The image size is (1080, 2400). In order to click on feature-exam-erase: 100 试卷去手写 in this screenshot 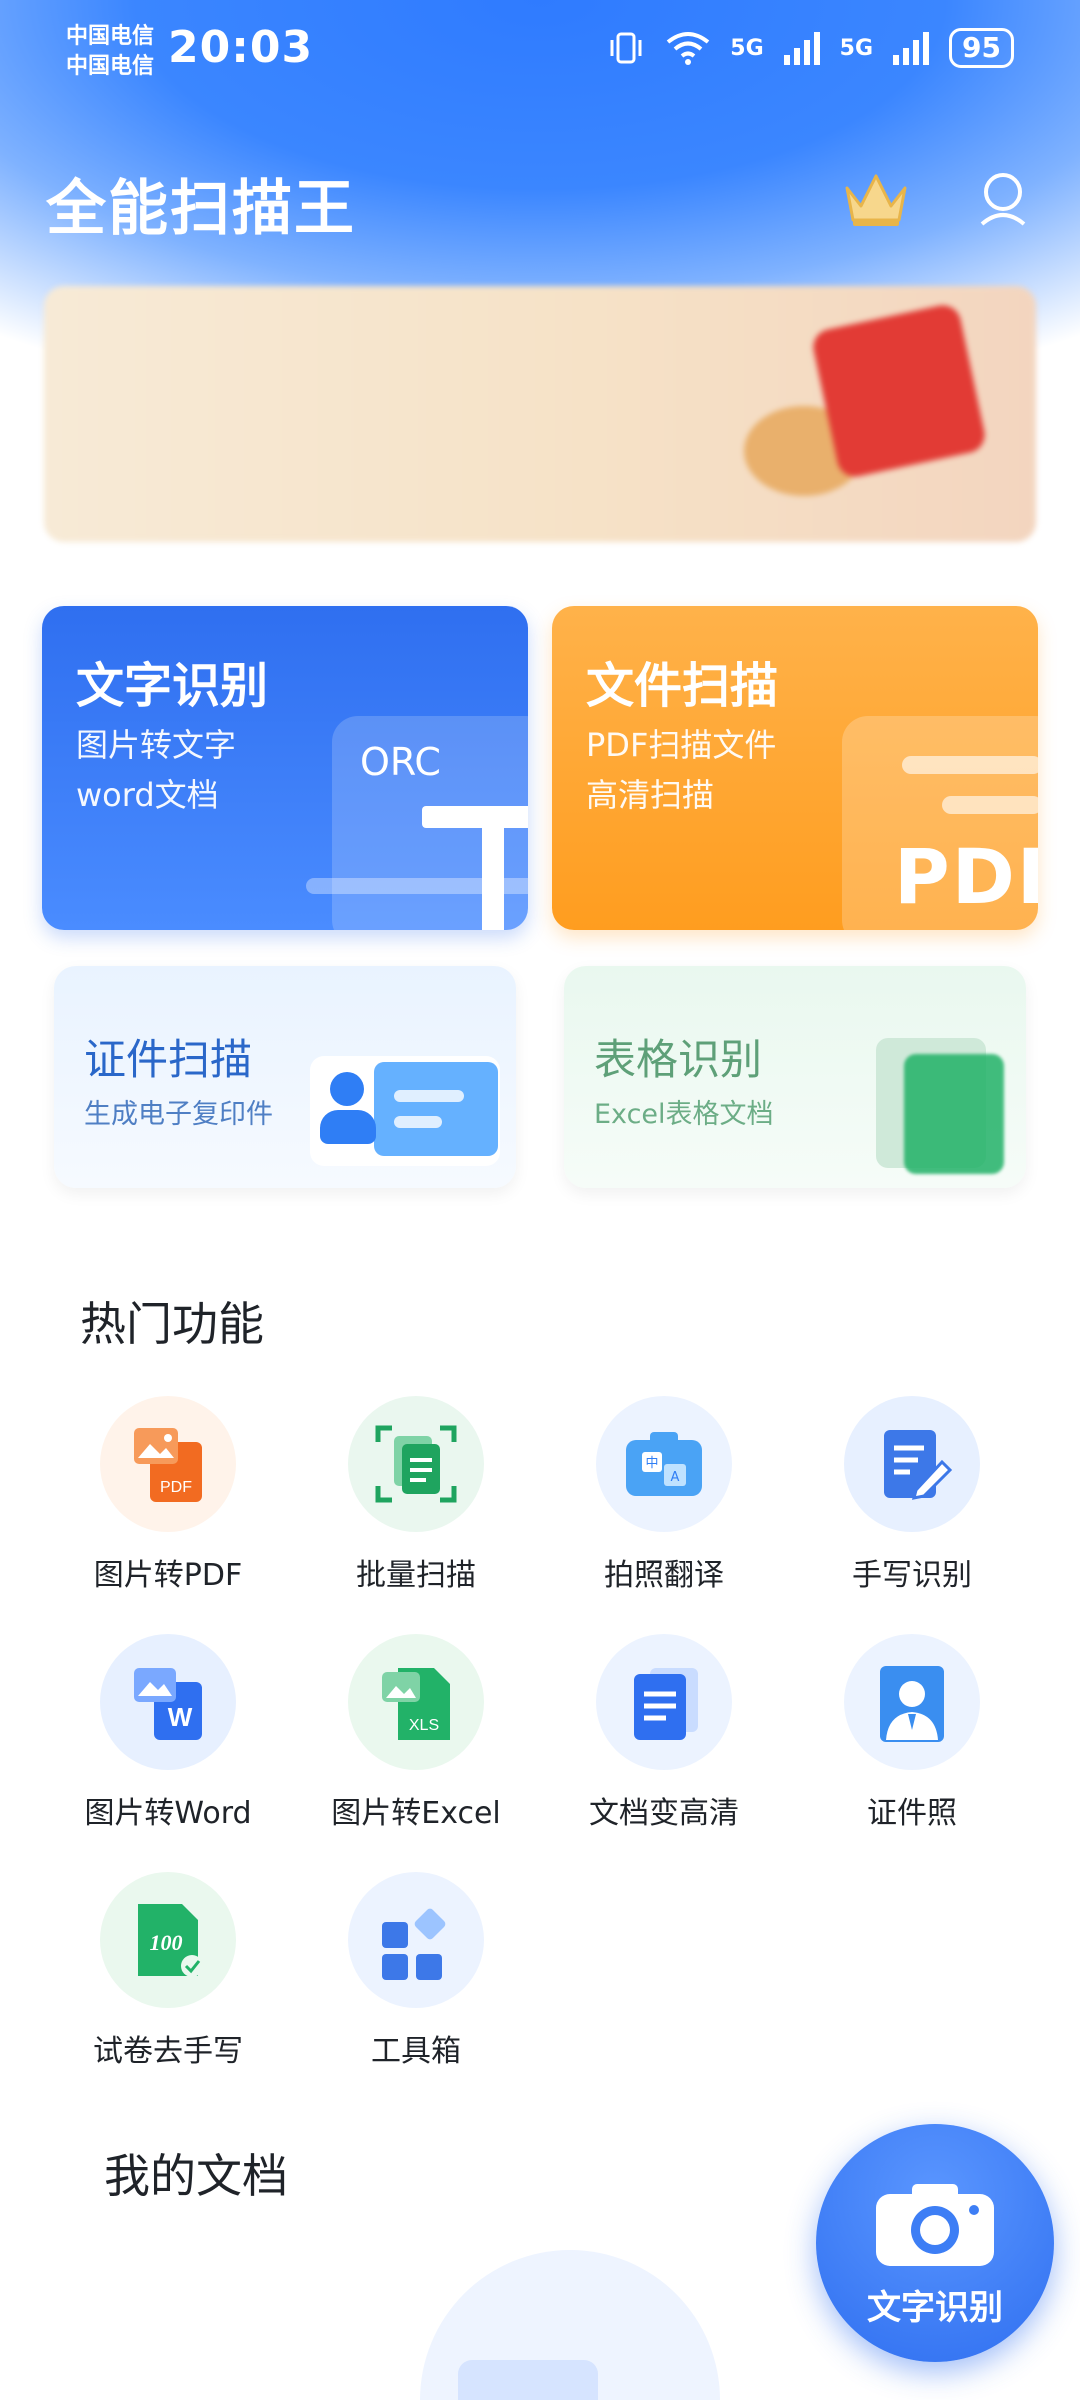, I will do `click(168, 1971)`.